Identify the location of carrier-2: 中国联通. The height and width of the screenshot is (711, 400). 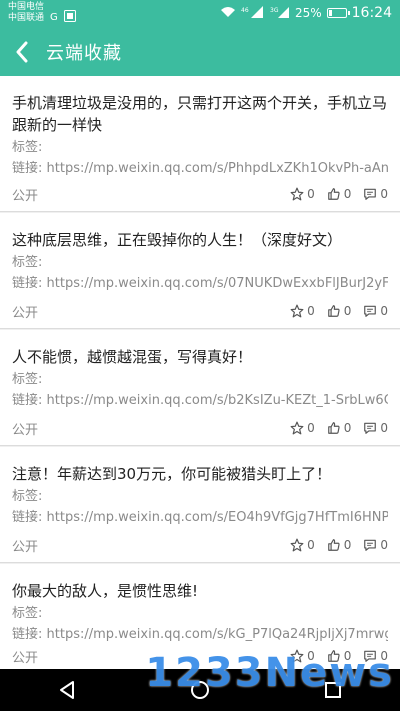
(26, 18).